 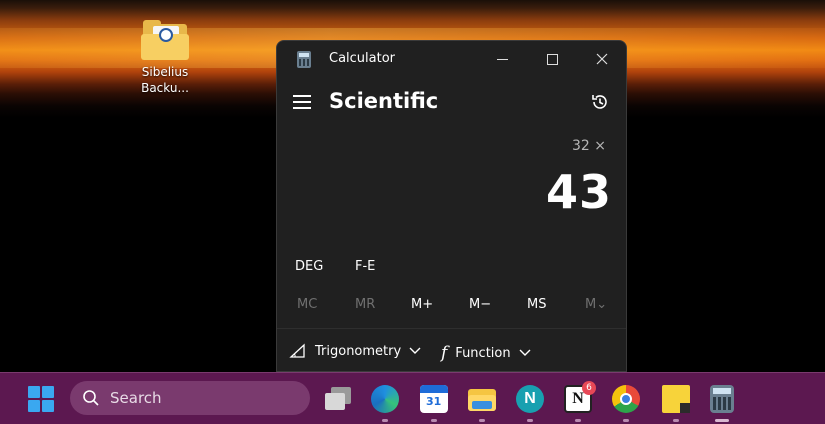 What do you see at coordinates (384, 101) in the screenshot?
I see `mode-title: Scientific` at bounding box center [384, 101].